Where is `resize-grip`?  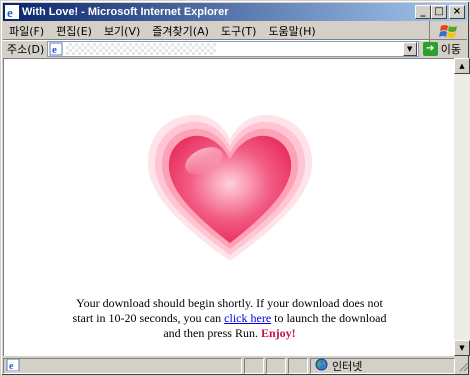
resize-grip is located at coordinates (463, 366).